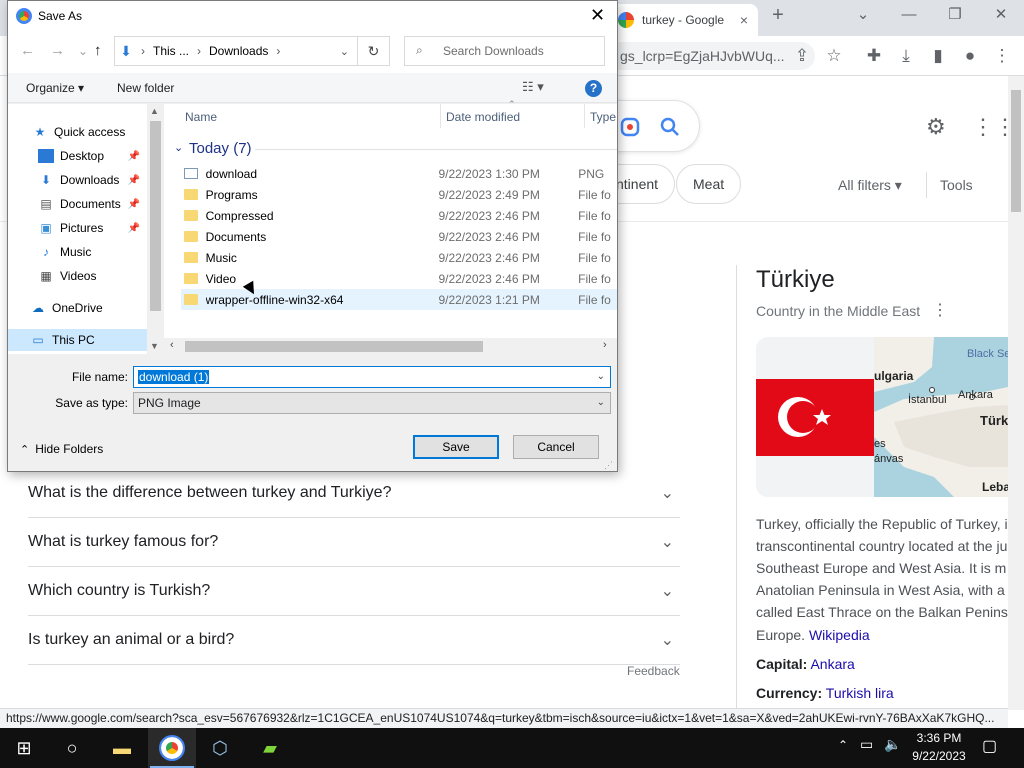 This screenshot has width=1024, height=768. I want to click on nav-label: Desktop, so click(82, 156).